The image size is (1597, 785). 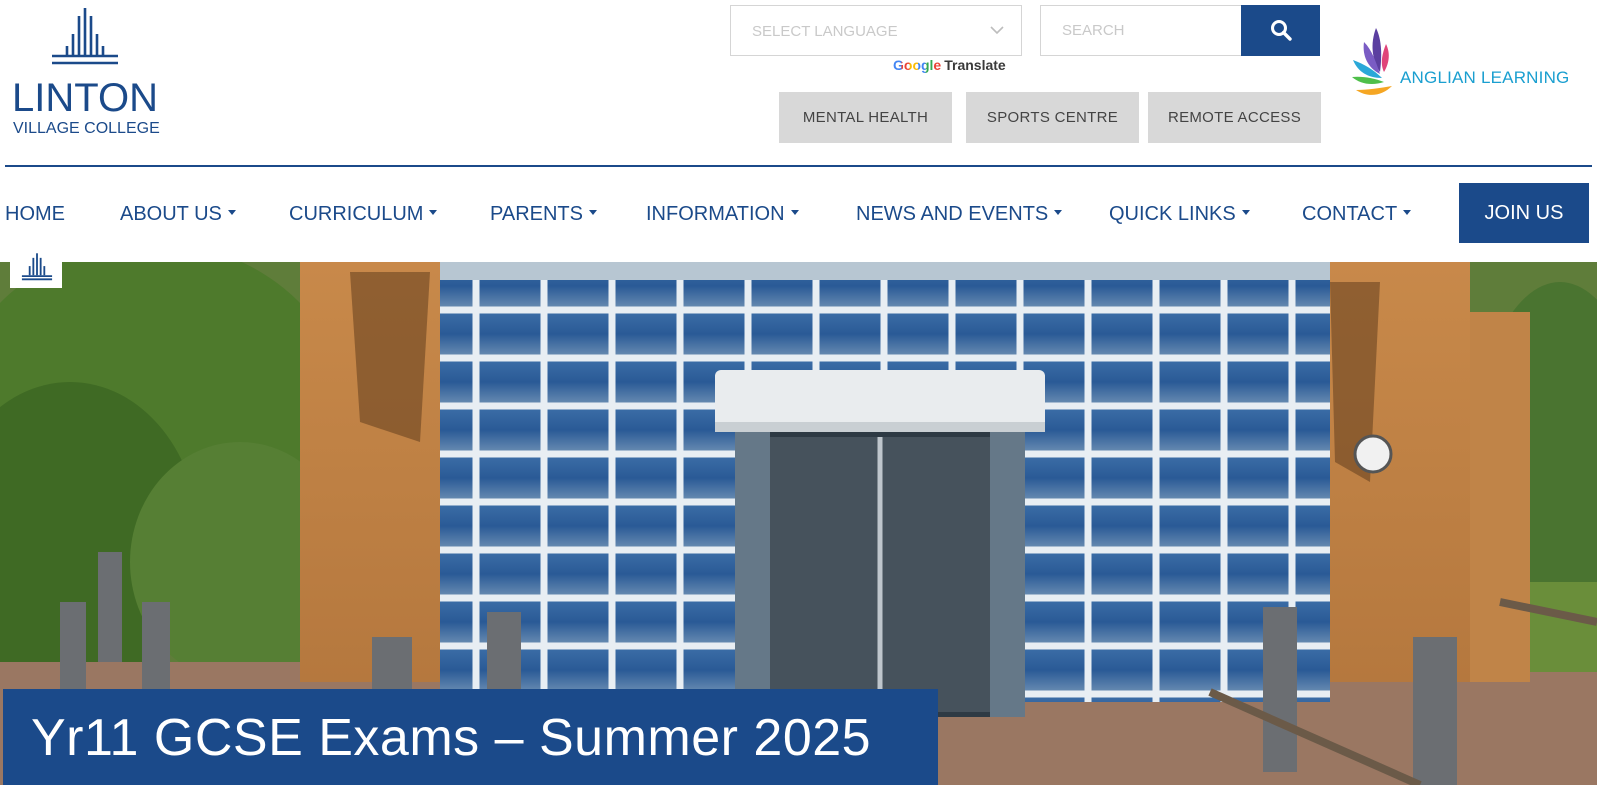 I want to click on search-icon, so click(x=1281, y=30).